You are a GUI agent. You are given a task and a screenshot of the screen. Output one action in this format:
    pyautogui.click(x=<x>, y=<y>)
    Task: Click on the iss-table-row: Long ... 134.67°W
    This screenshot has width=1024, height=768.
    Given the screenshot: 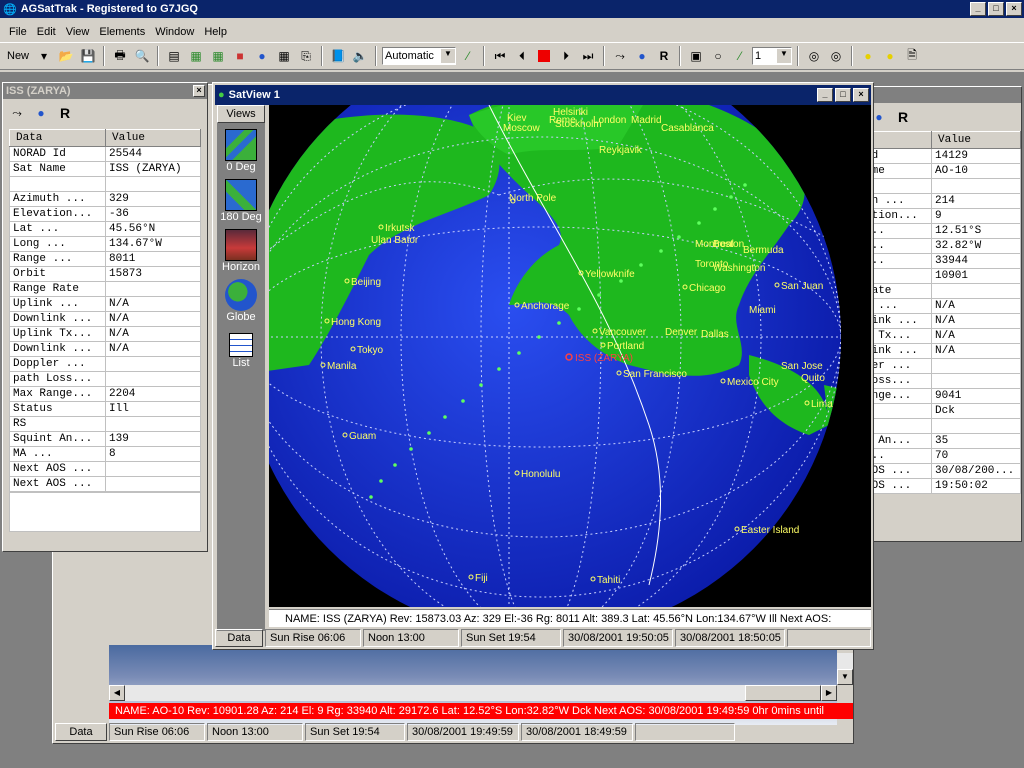 What is the action you would take?
    pyautogui.click(x=105, y=244)
    